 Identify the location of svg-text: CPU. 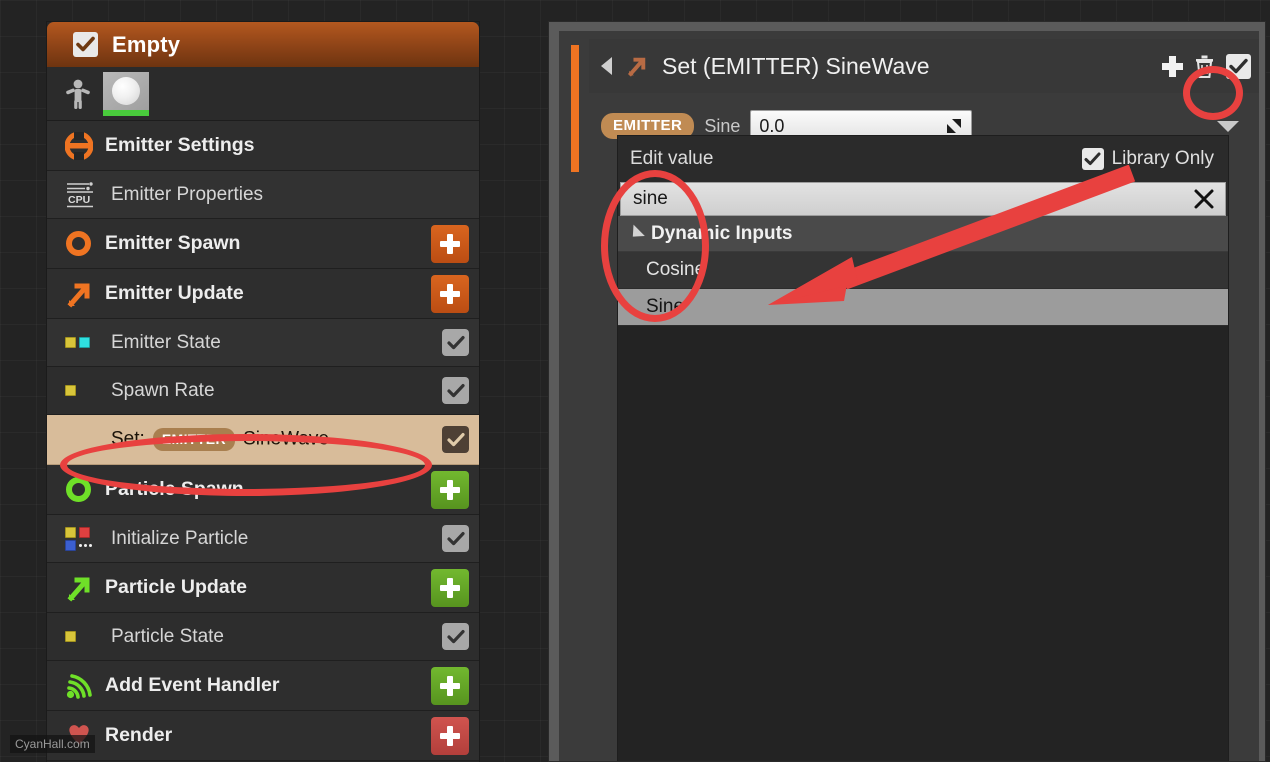
(79, 200).